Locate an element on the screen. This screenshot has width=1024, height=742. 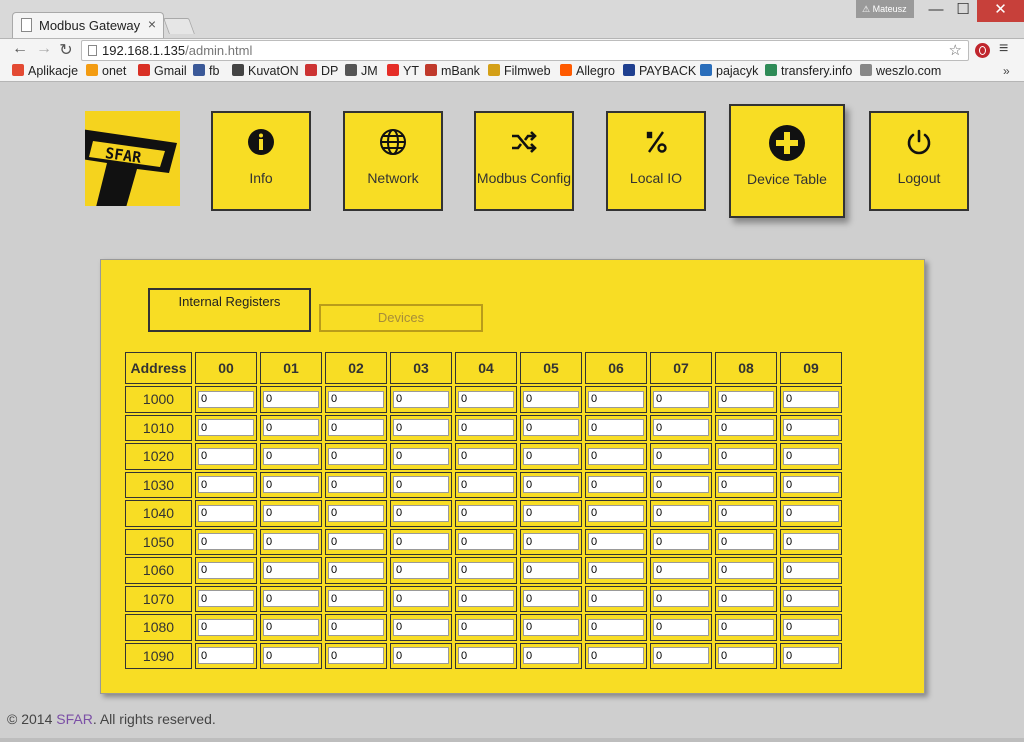
bookmark-item: mBank is located at coordinates (452, 71).